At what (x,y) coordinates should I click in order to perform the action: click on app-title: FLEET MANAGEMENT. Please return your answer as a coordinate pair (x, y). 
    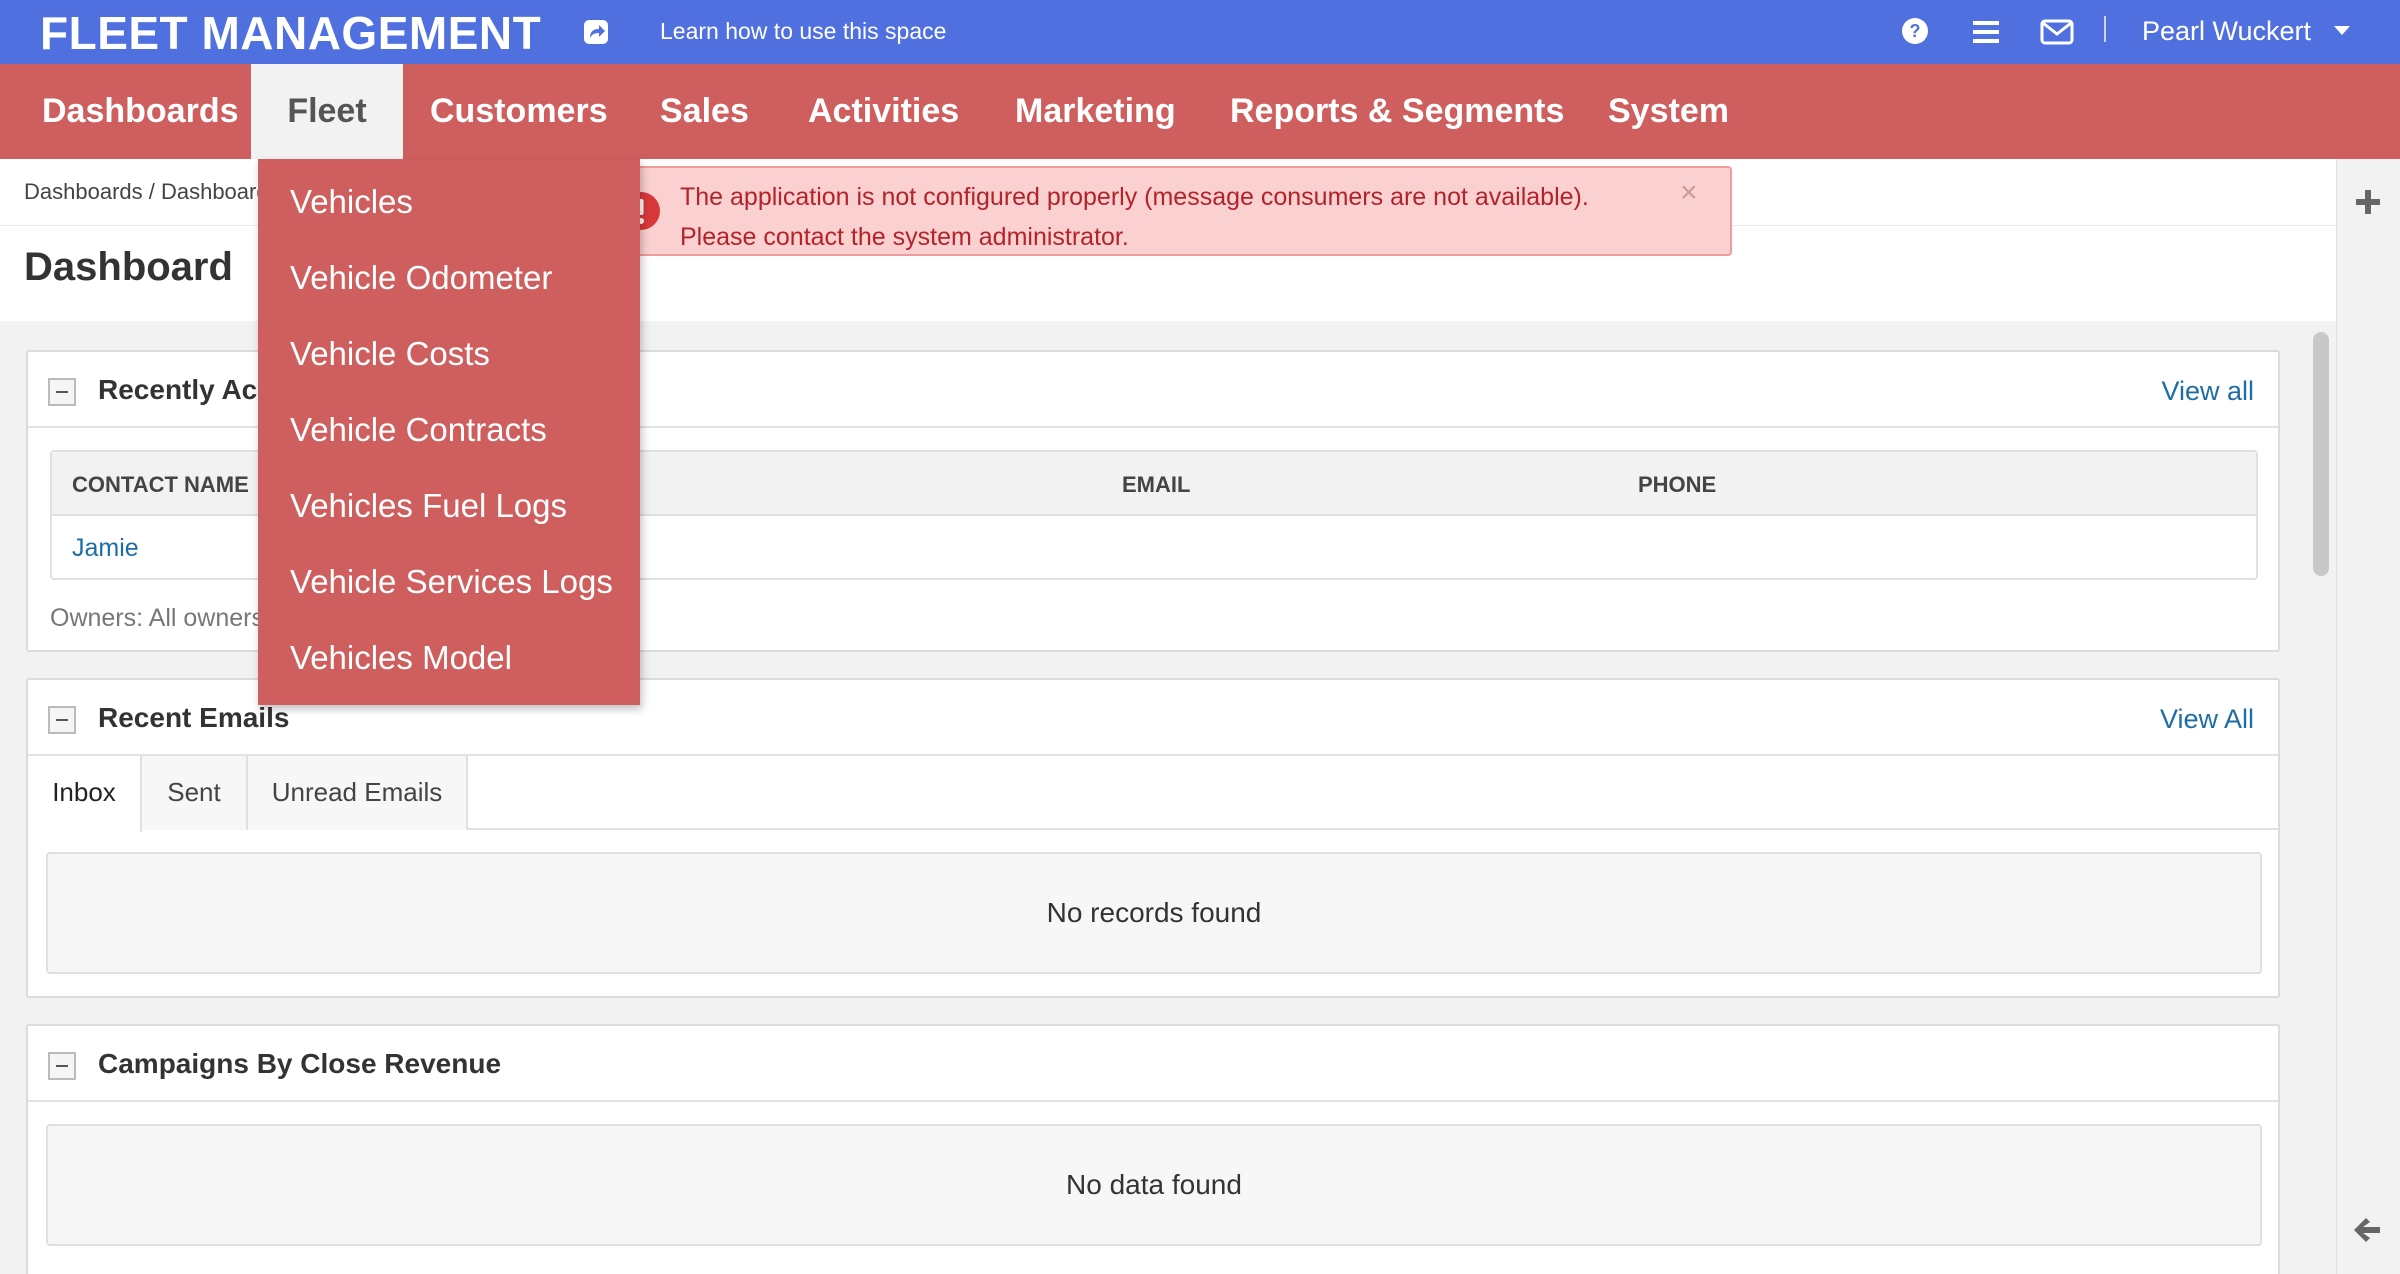
    Looking at the image, I should click on (290, 33).